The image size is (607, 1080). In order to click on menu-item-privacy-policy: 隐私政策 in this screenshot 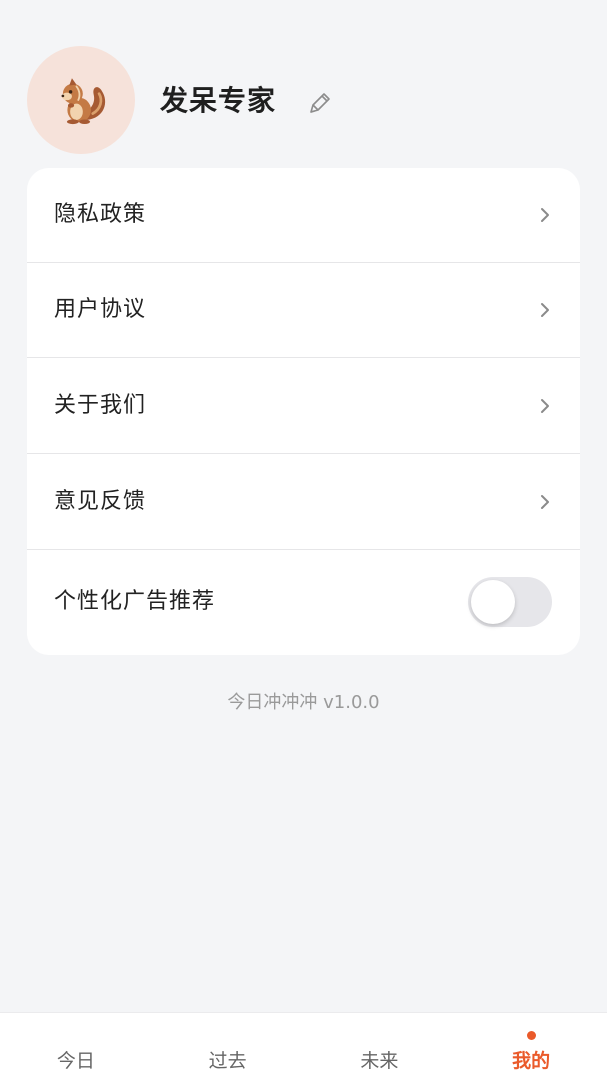, I will do `click(303, 215)`.